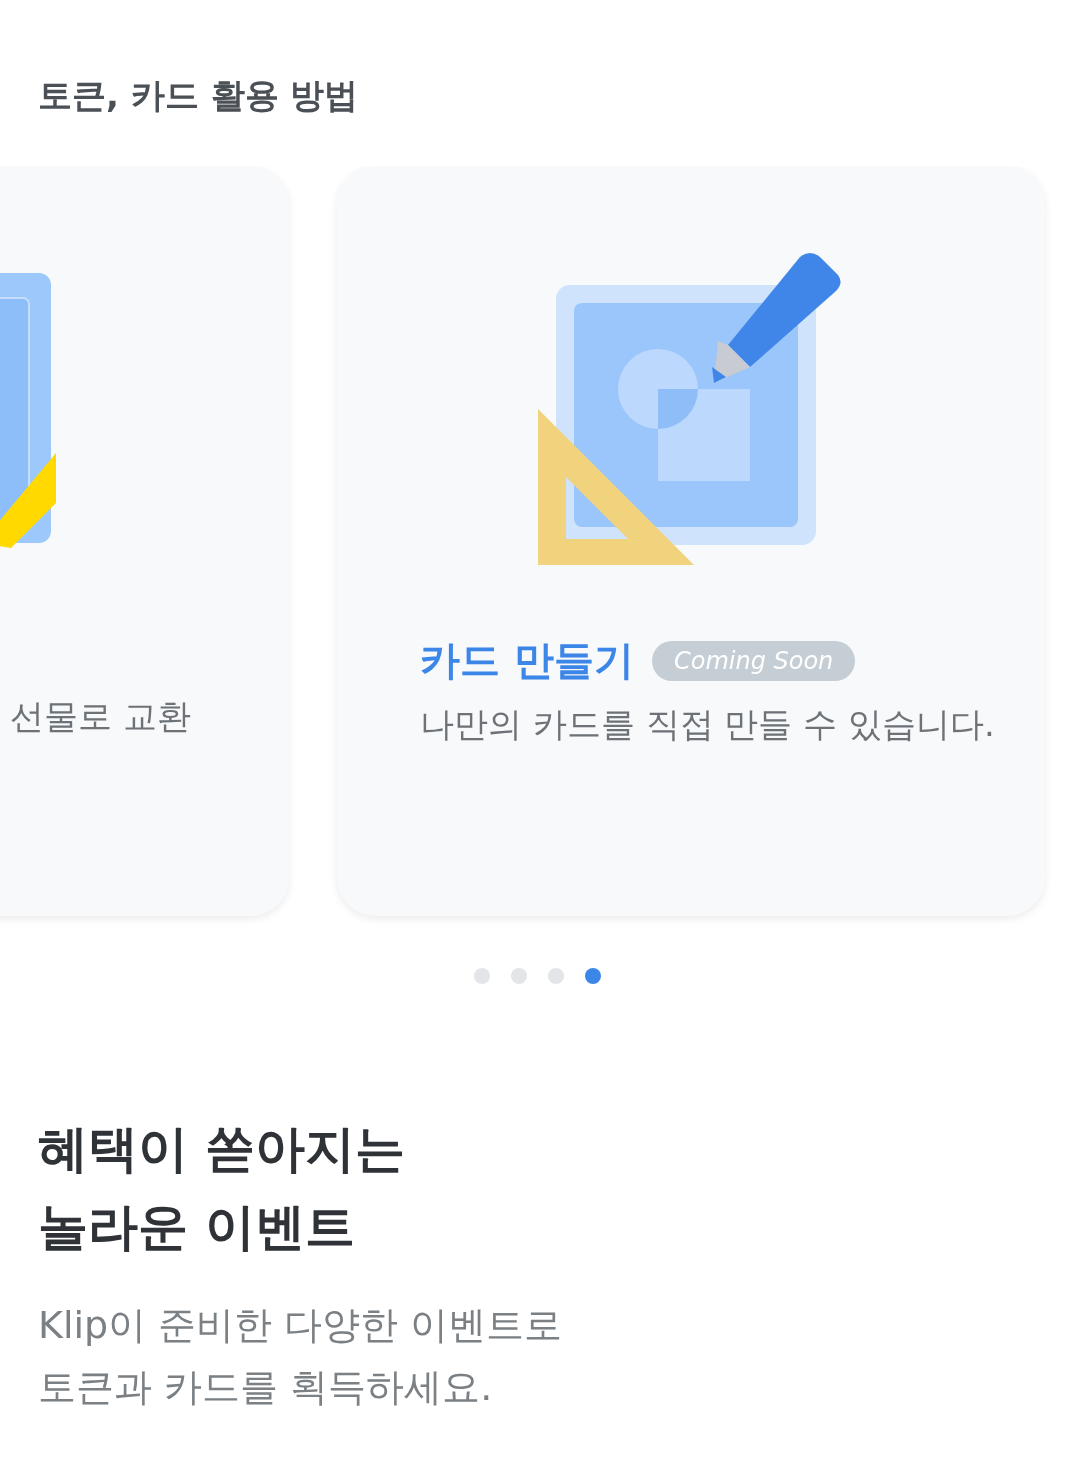 The height and width of the screenshot is (1467, 1069). What do you see at coordinates (708, 724) in the screenshot?
I see `card-description: 나만의 카드를 직접 만들 수 있습니다.` at bounding box center [708, 724].